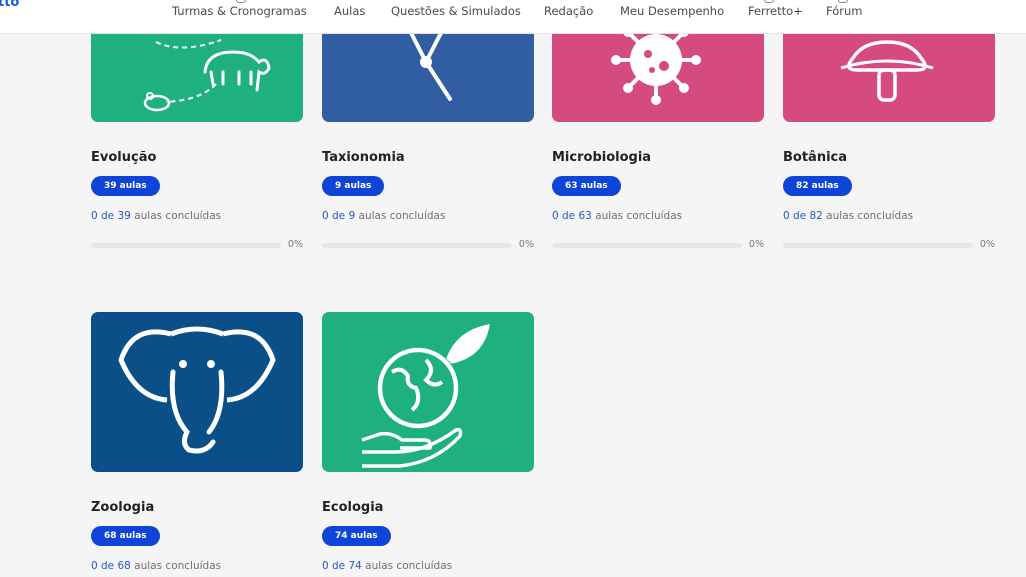 This screenshot has height=577, width=1026. I want to click on lesson-count-badge: 39 aulas, so click(125, 186).